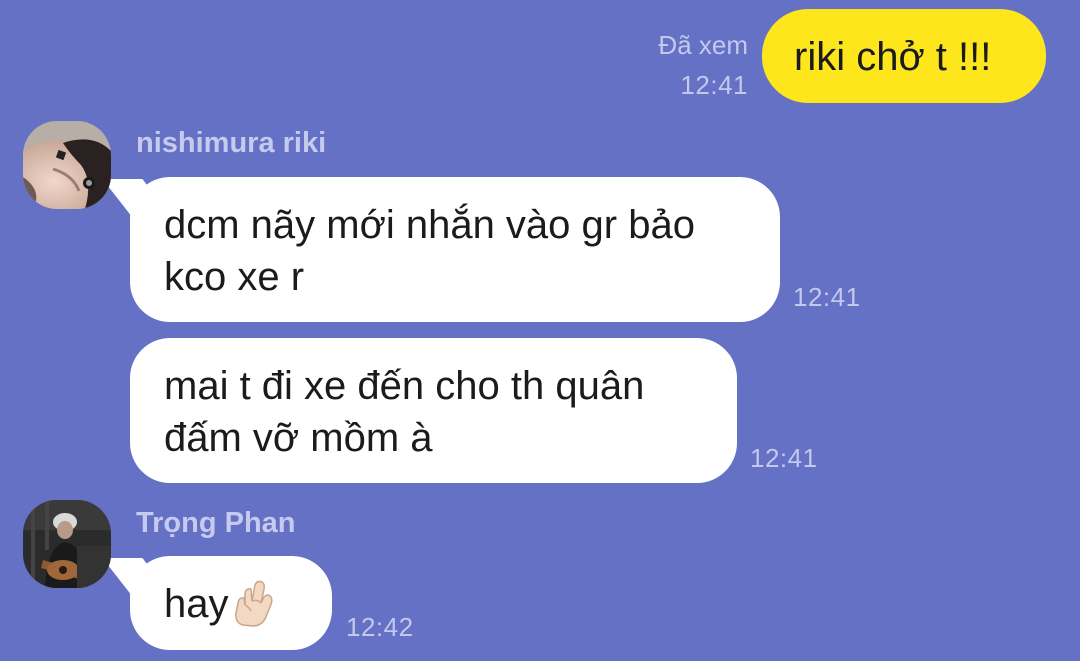 This screenshot has width=1080, height=661. I want to click on incoming-message-bubble: hay, so click(231, 603).